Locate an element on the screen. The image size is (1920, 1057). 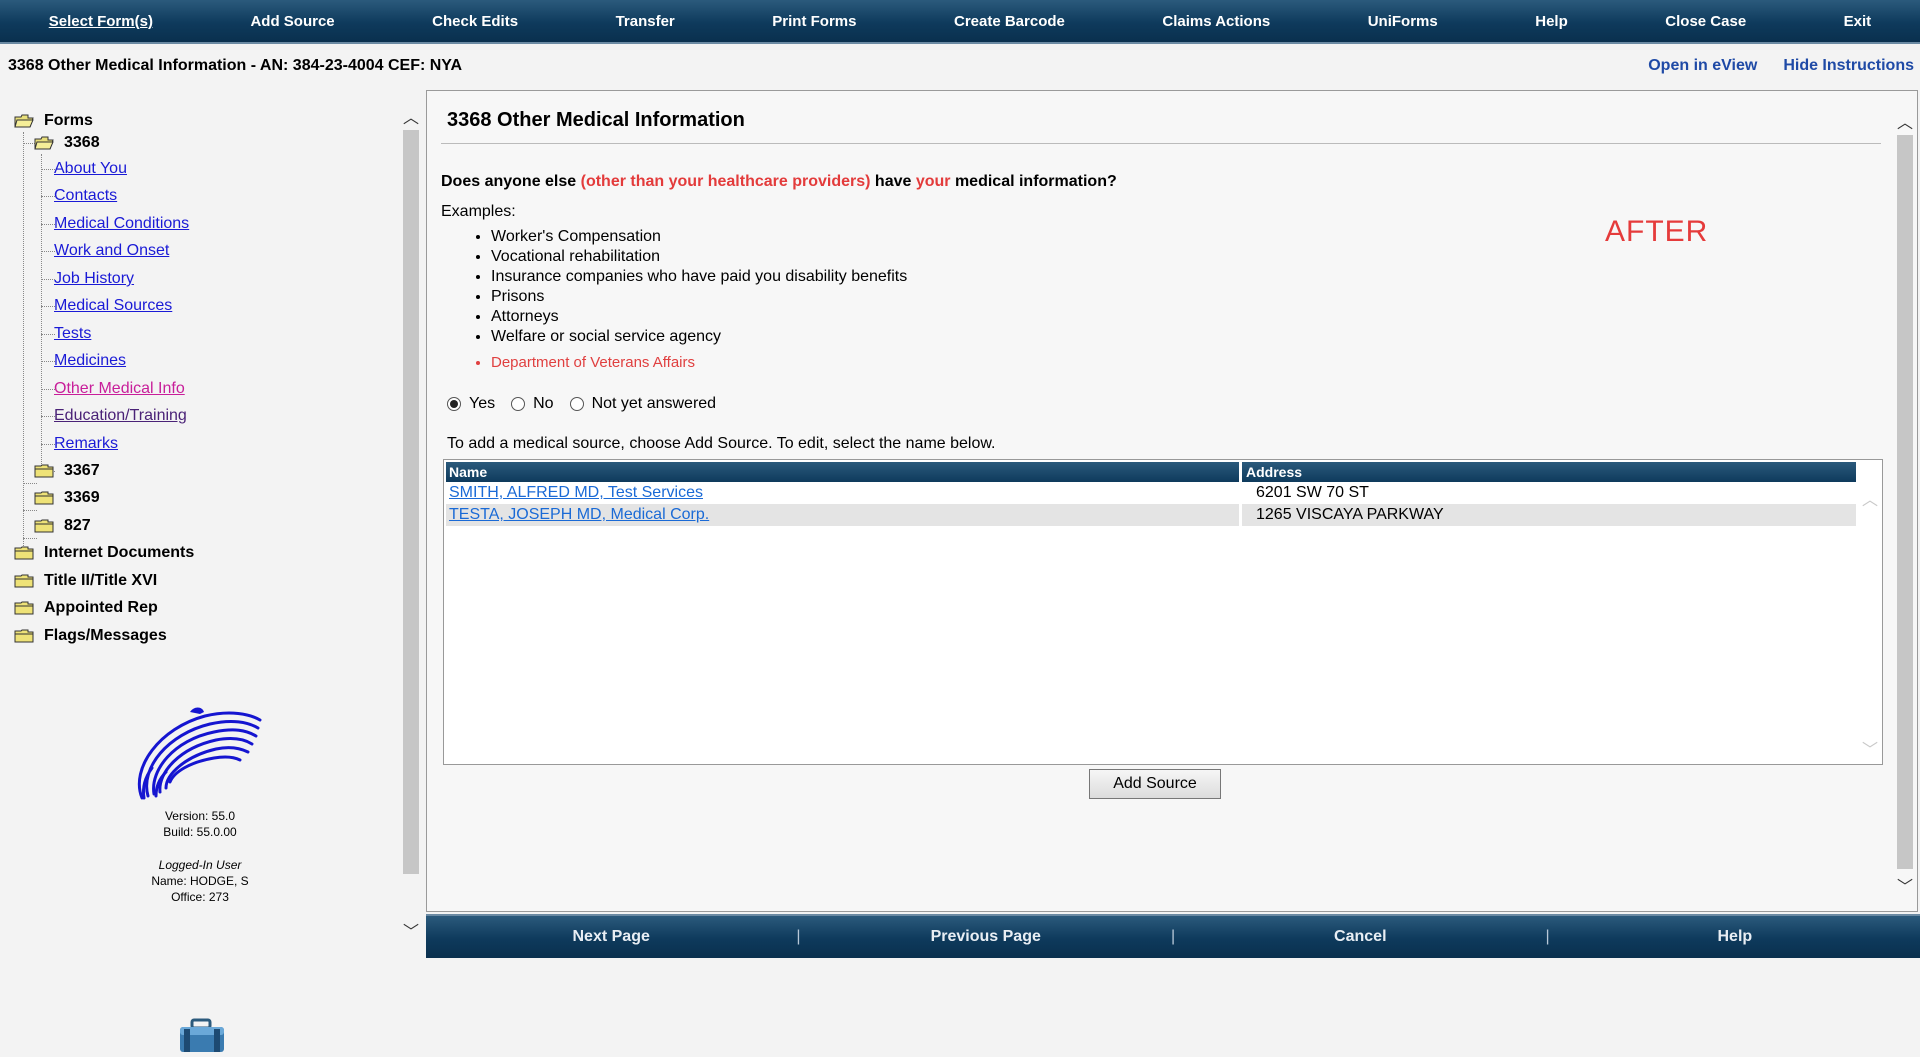
left-scrollbar: ︿ ﹀ is located at coordinates (411, 520).